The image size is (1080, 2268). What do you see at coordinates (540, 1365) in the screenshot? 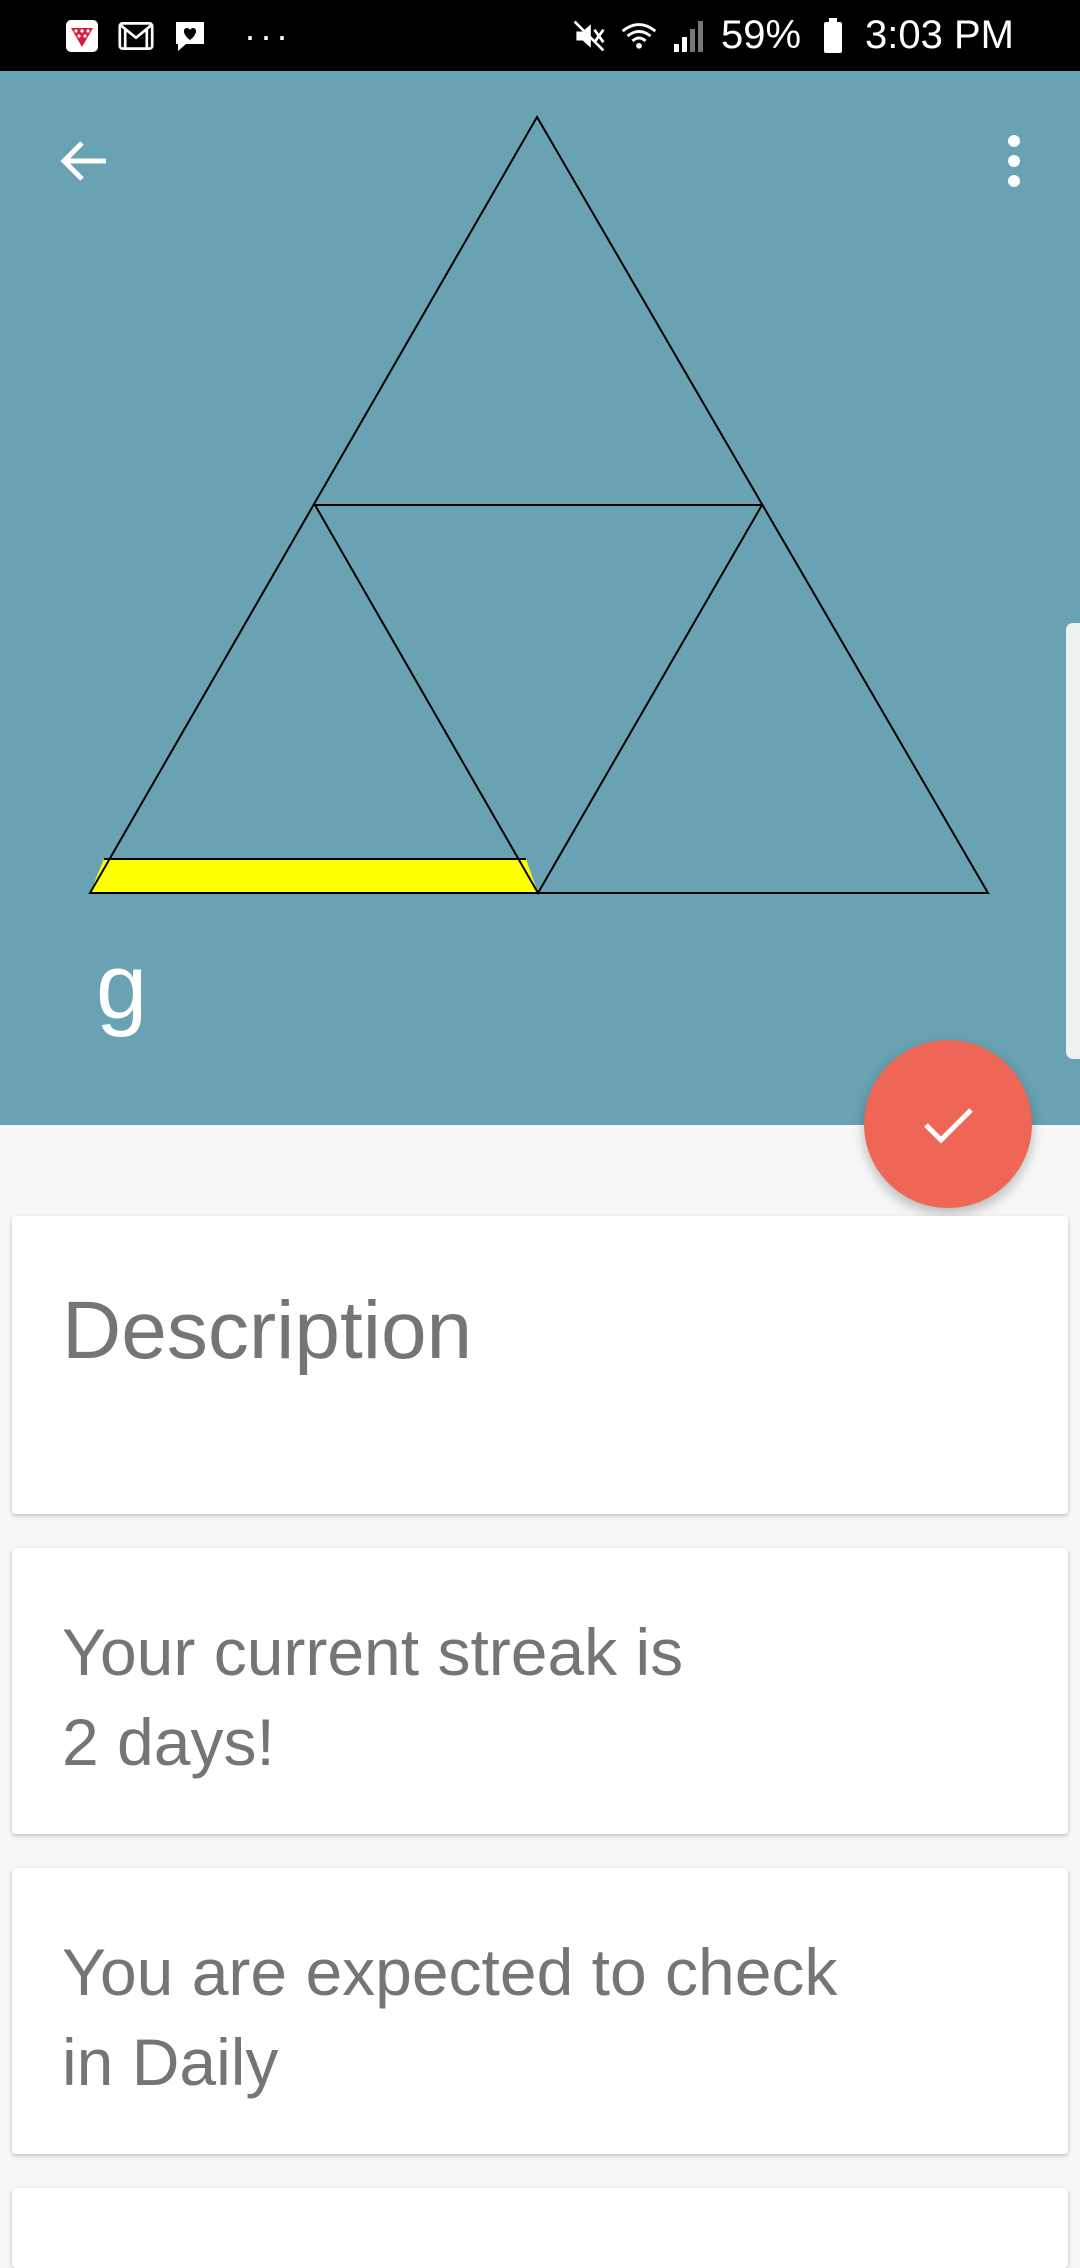
I see `description-card: Description` at bounding box center [540, 1365].